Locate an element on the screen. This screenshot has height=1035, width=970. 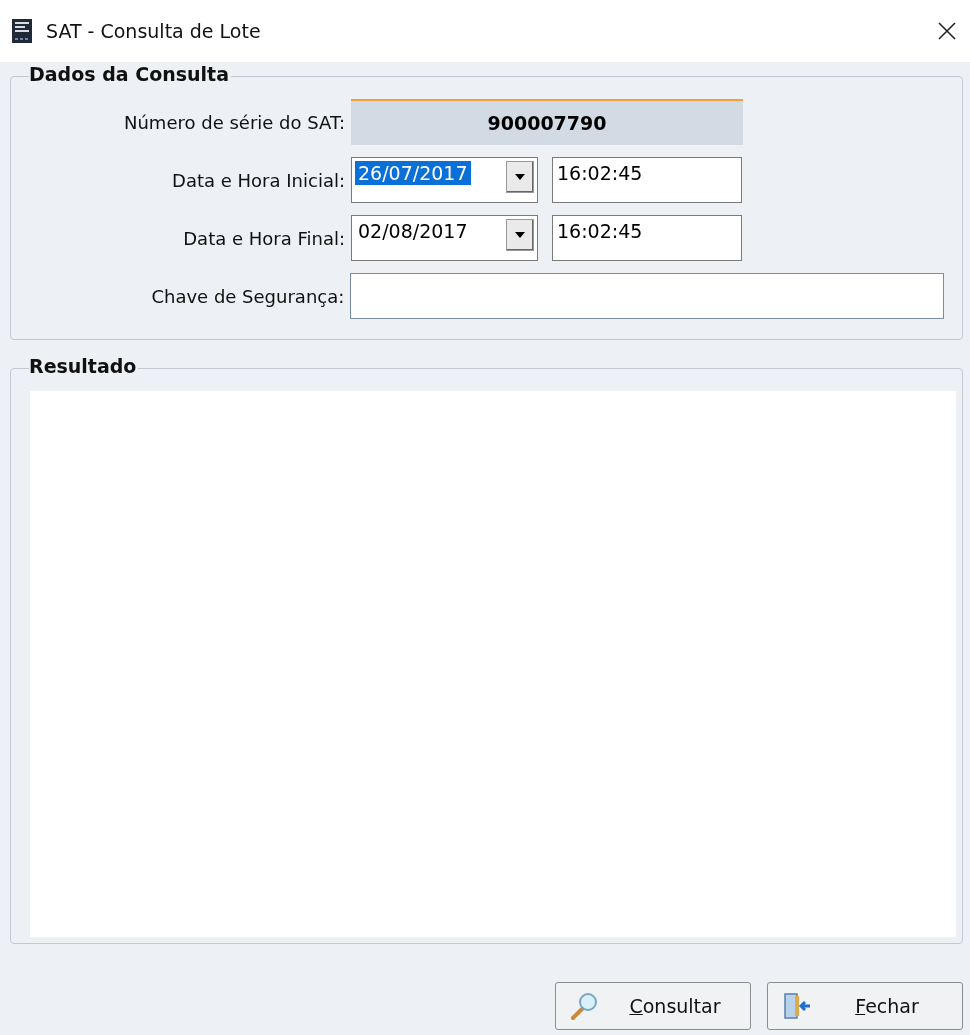
window-title: SAT - Consulta de Lote is located at coordinates (154, 31).